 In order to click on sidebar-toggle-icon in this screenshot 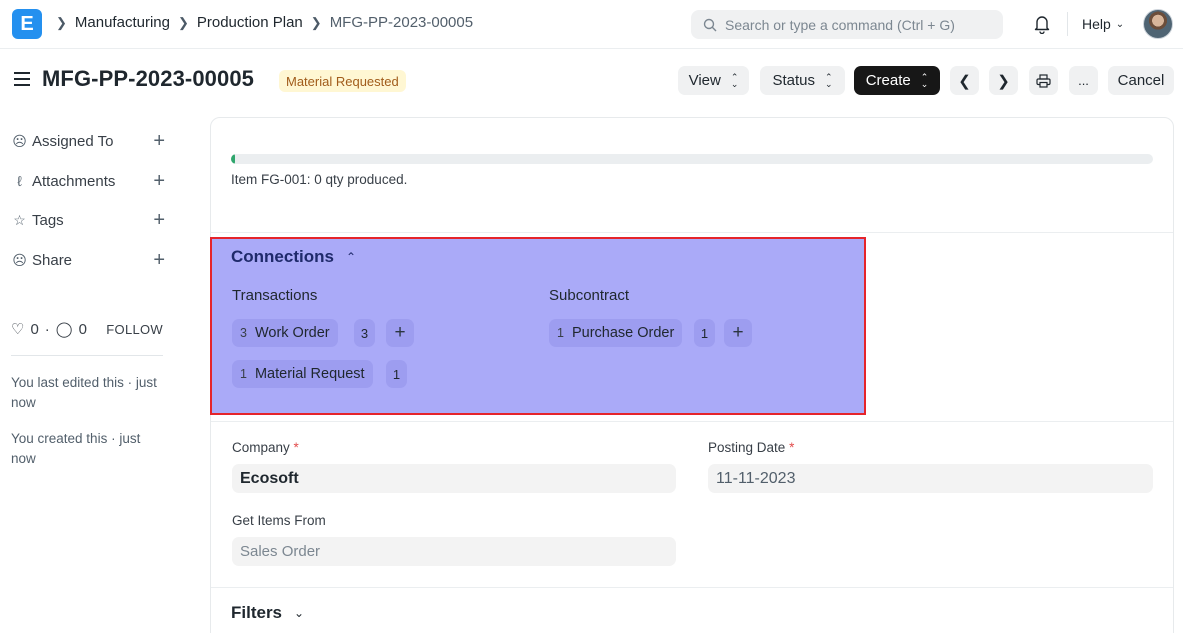, I will do `click(22, 79)`.